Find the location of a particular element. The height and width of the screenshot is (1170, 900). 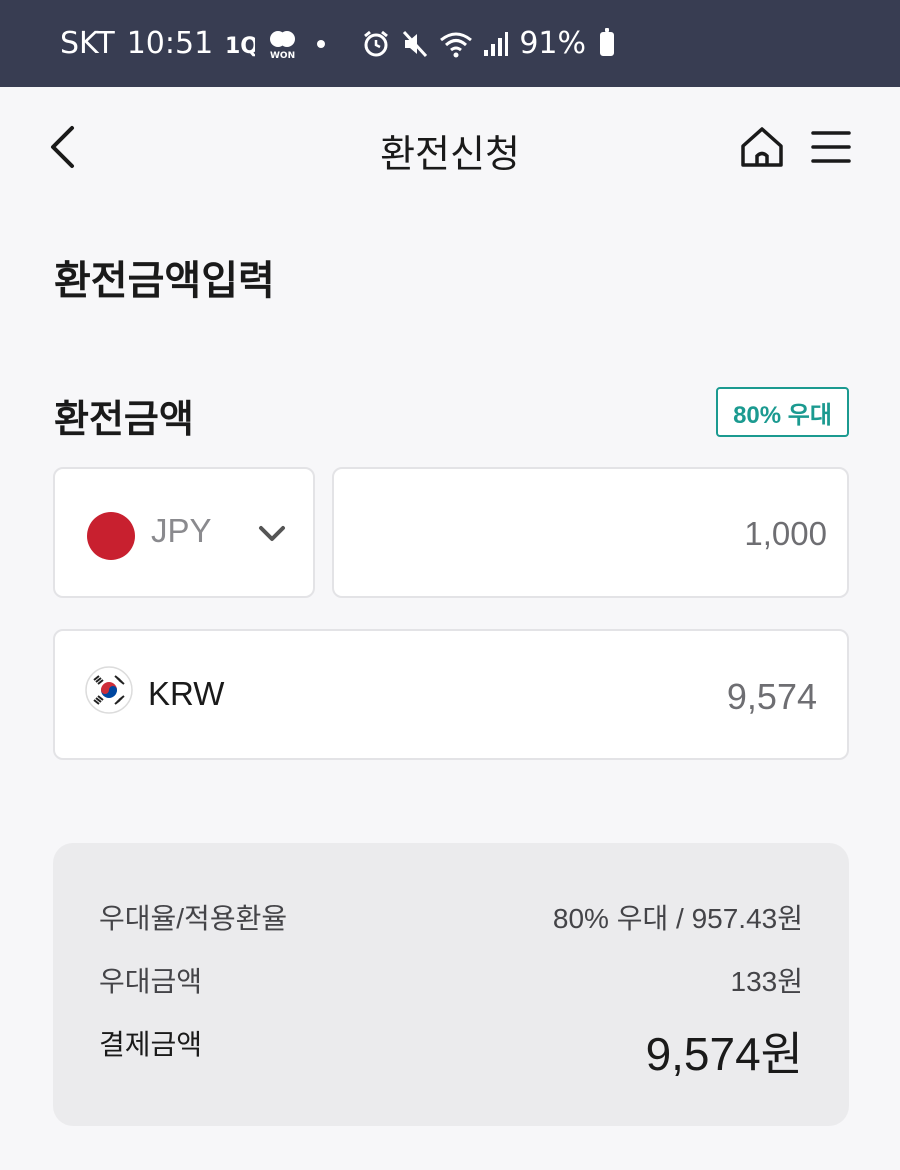

discount-label: 우대금액 is located at coordinates (151, 981).